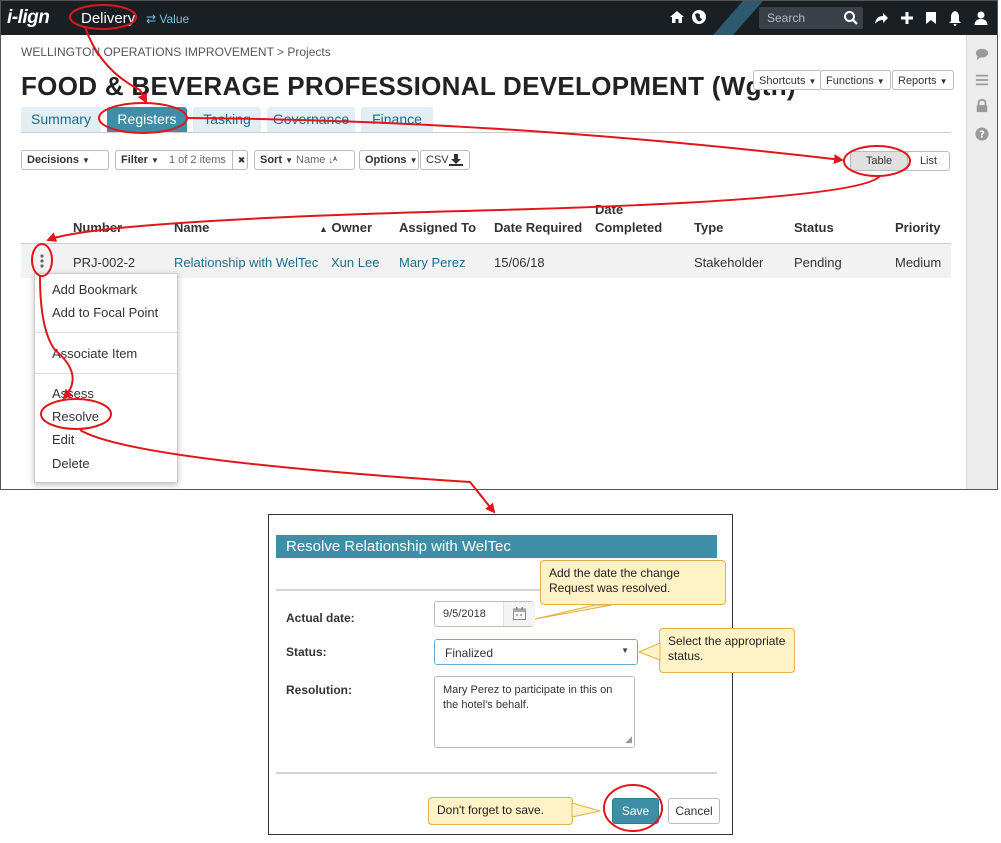 The width and height of the screenshot is (1001, 843). Describe the element at coordinates (432, 262) in the screenshot. I see `cell-assigned-link: Mary Perez` at that location.